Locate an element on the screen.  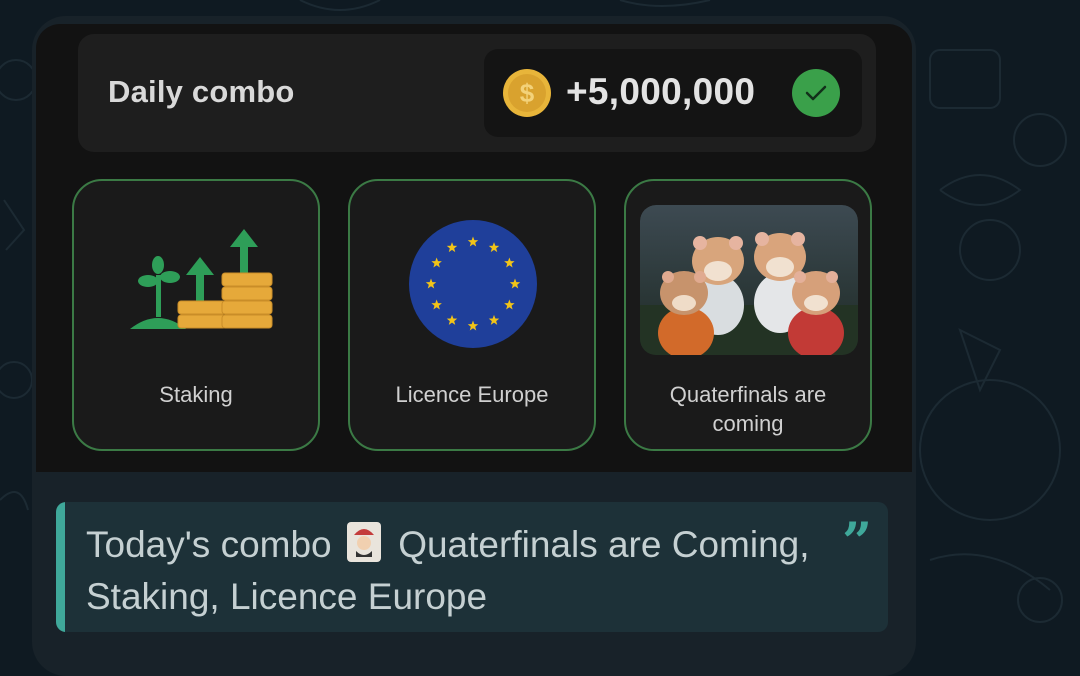
message-text-before: Today's combo is located at coordinates (209, 544).